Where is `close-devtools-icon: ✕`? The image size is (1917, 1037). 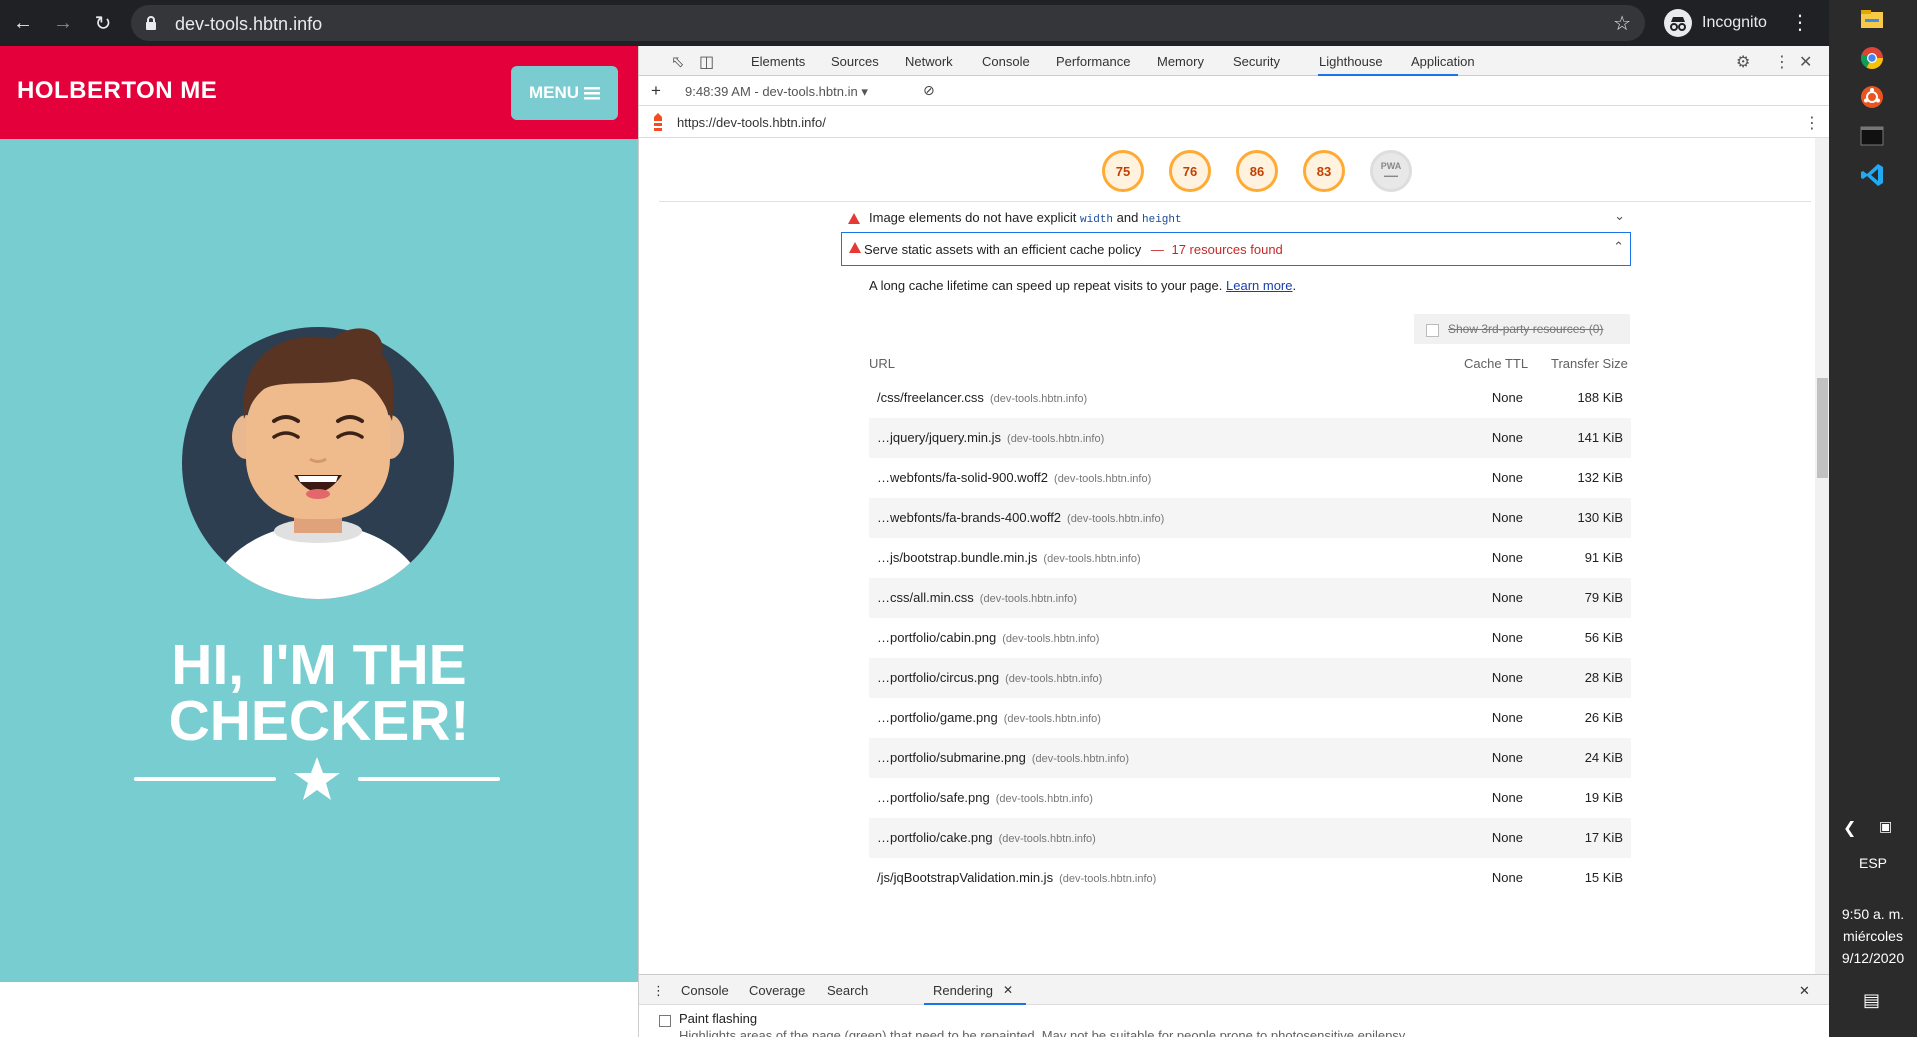 close-devtools-icon: ✕ is located at coordinates (1805, 62).